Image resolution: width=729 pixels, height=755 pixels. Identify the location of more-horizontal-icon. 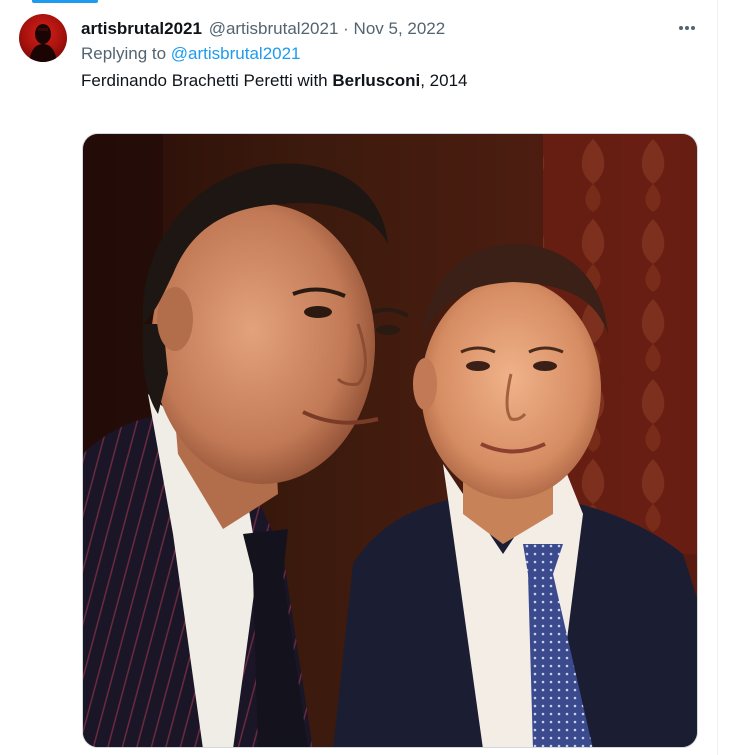
(687, 28).